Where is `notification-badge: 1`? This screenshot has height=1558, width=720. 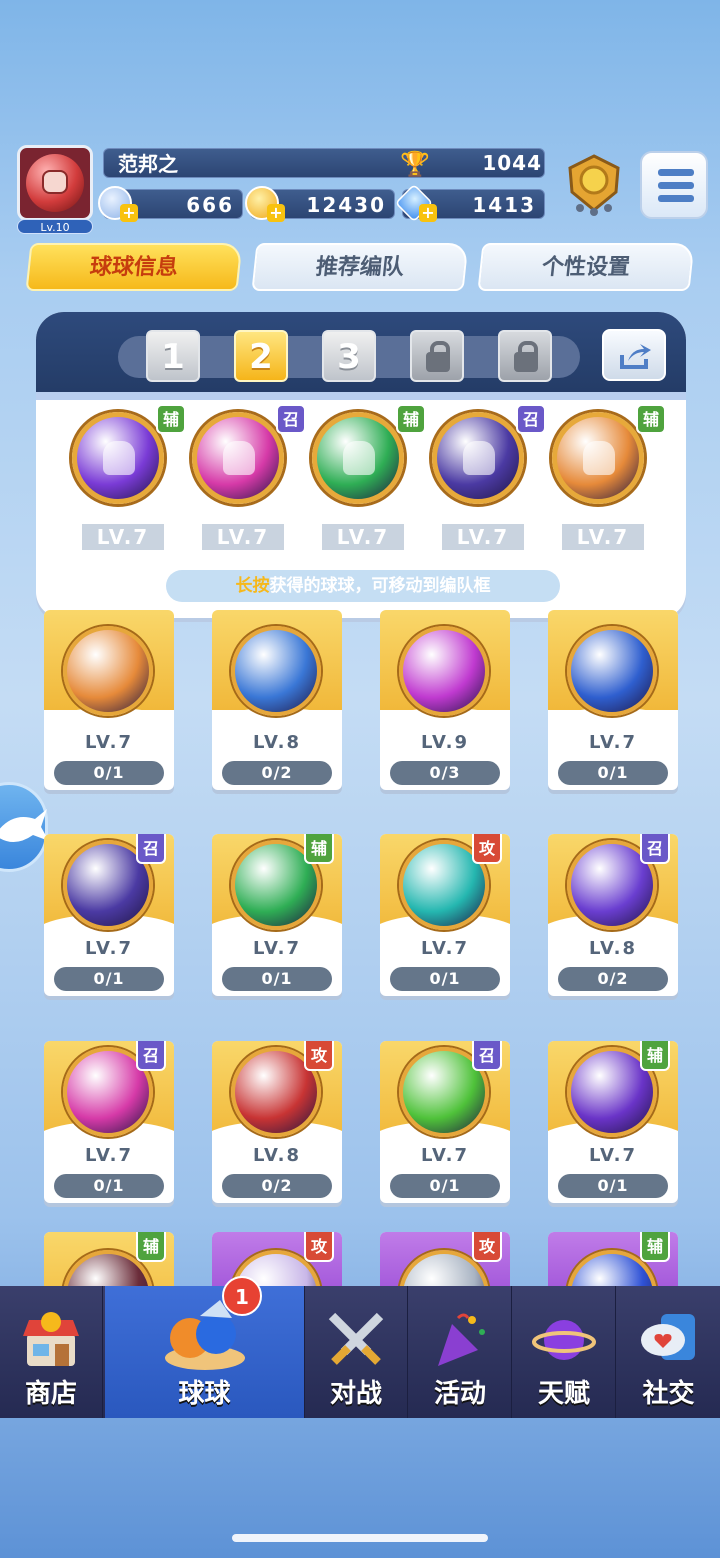 notification-badge: 1 is located at coordinates (242, 1296).